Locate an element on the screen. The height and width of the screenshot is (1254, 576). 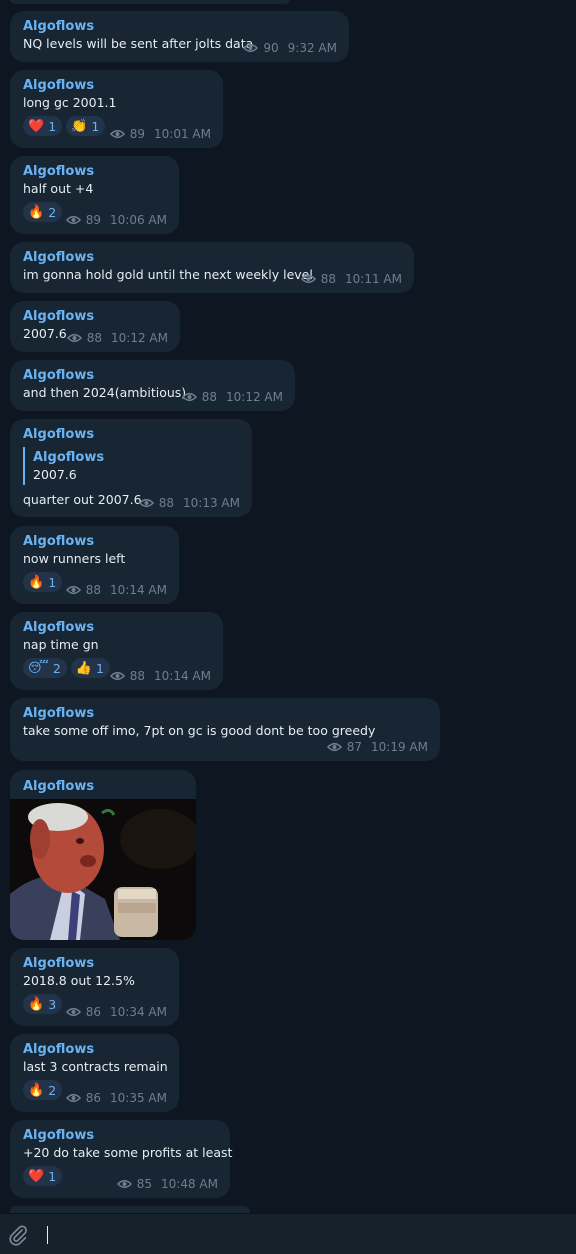
thumbs-up-icon: 👍 is located at coordinates (83, 668).